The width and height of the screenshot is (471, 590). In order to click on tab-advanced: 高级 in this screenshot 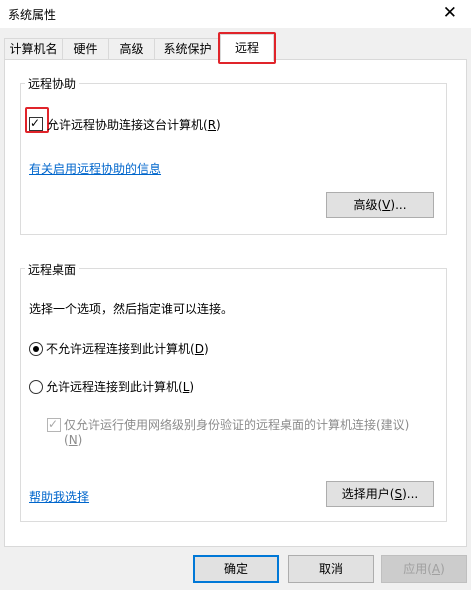, I will do `click(131, 49)`.